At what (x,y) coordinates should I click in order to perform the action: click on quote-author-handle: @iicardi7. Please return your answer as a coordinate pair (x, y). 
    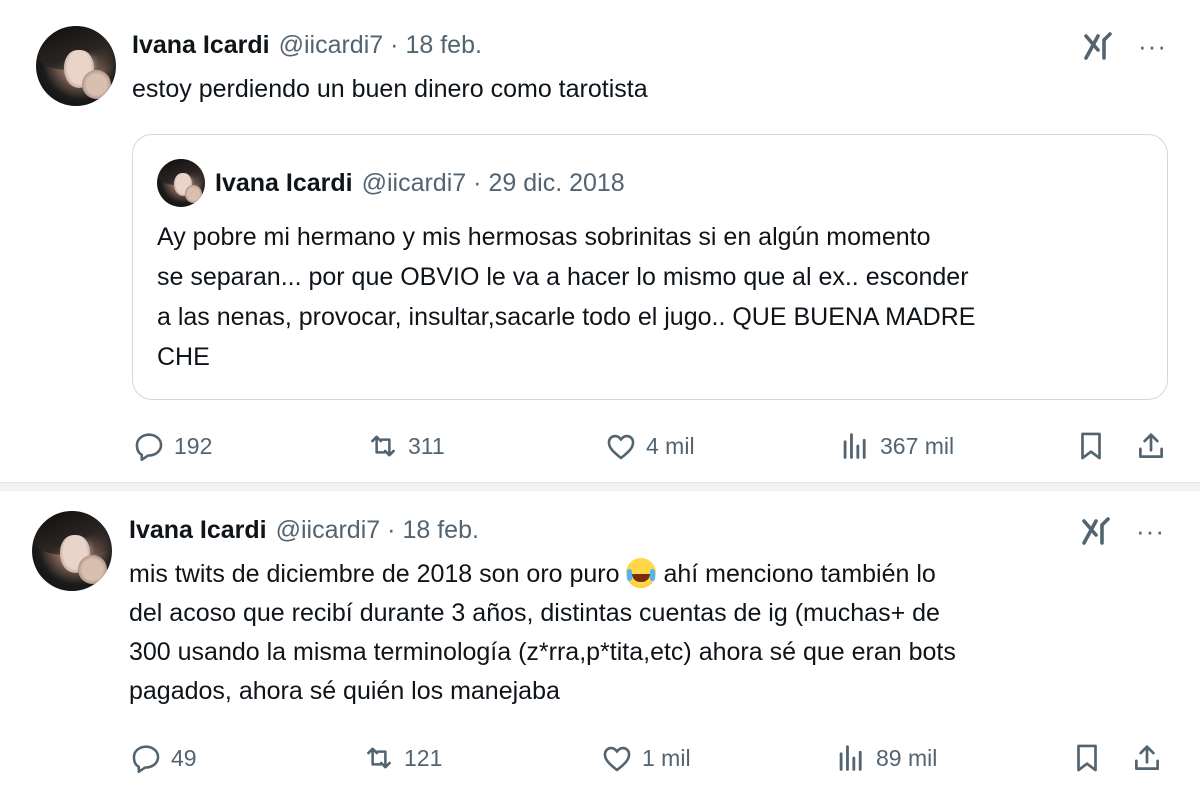
    Looking at the image, I should click on (414, 183).